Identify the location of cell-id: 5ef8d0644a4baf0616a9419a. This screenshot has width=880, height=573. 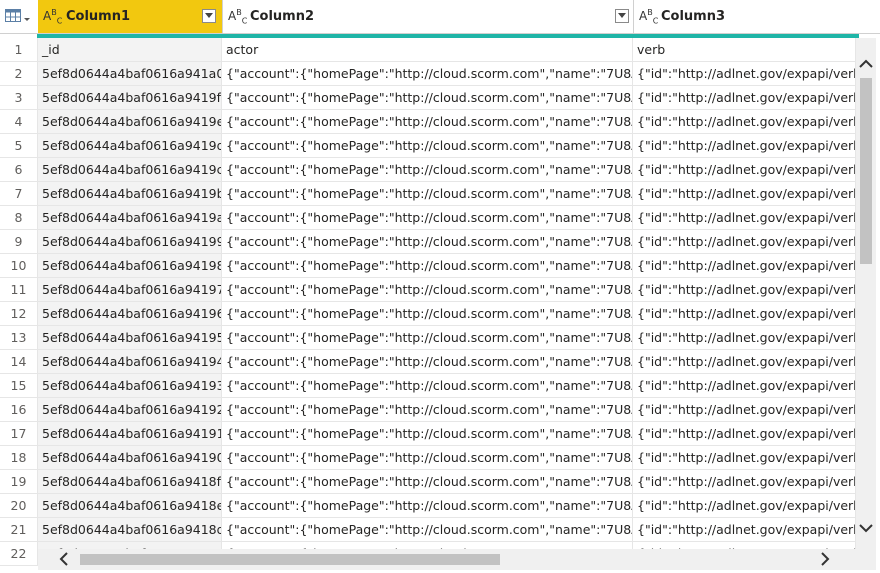
(130, 217).